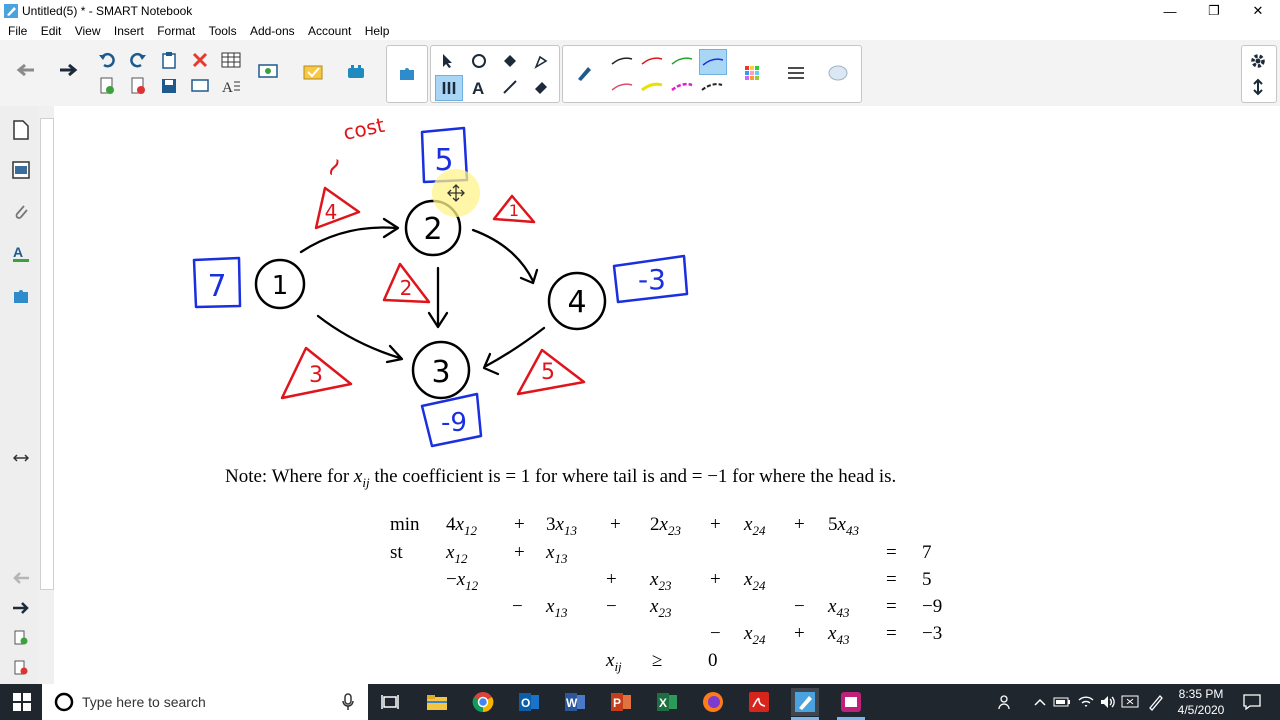 This screenshot has width=1280, height=720. I want to click on chrome-button, so click(483, 702).